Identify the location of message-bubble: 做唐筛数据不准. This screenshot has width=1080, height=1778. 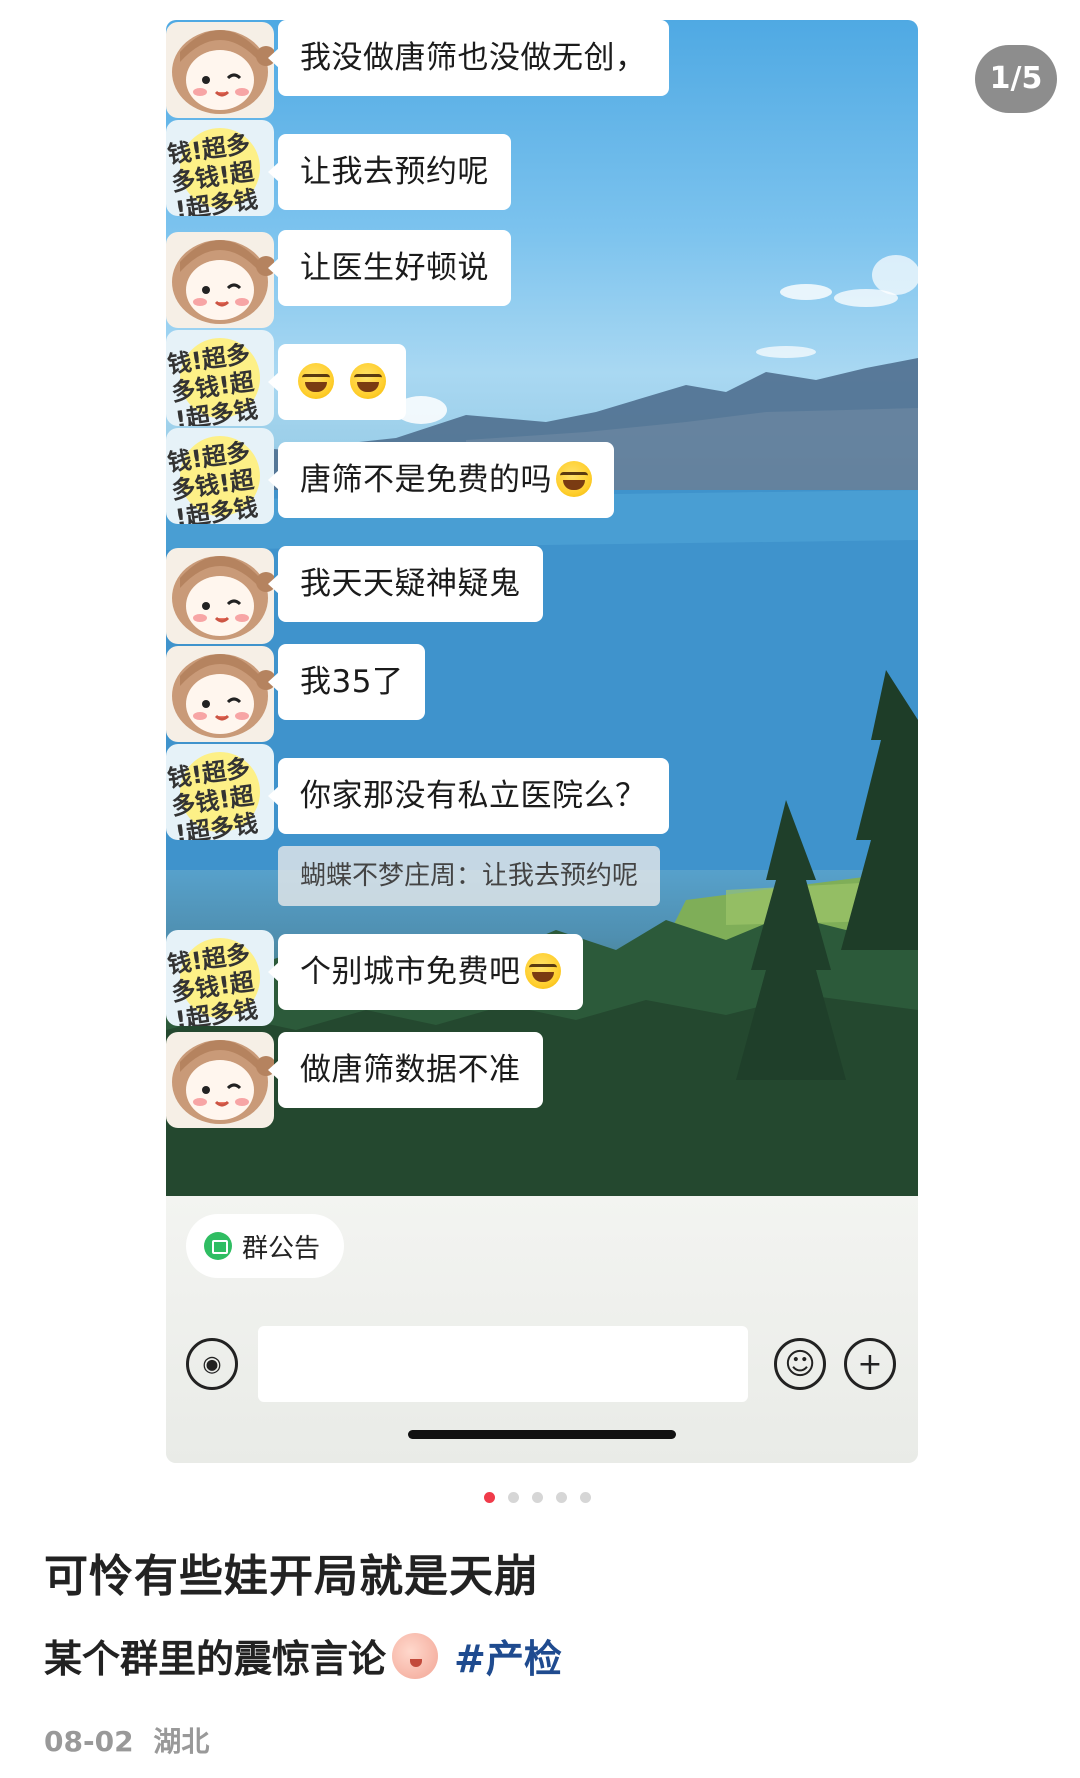
(405, 1070).